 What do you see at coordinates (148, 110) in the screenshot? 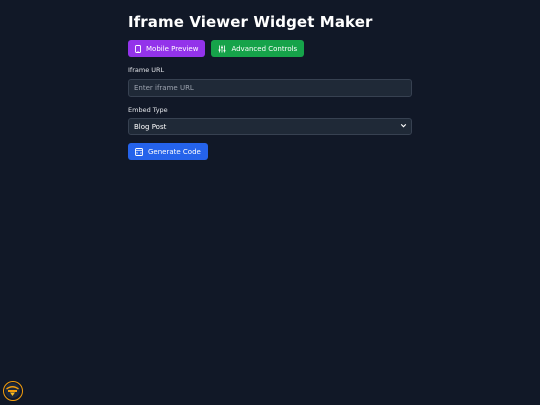
I see `embed-type-label: Embed Type` at bounding box center [148, 110].